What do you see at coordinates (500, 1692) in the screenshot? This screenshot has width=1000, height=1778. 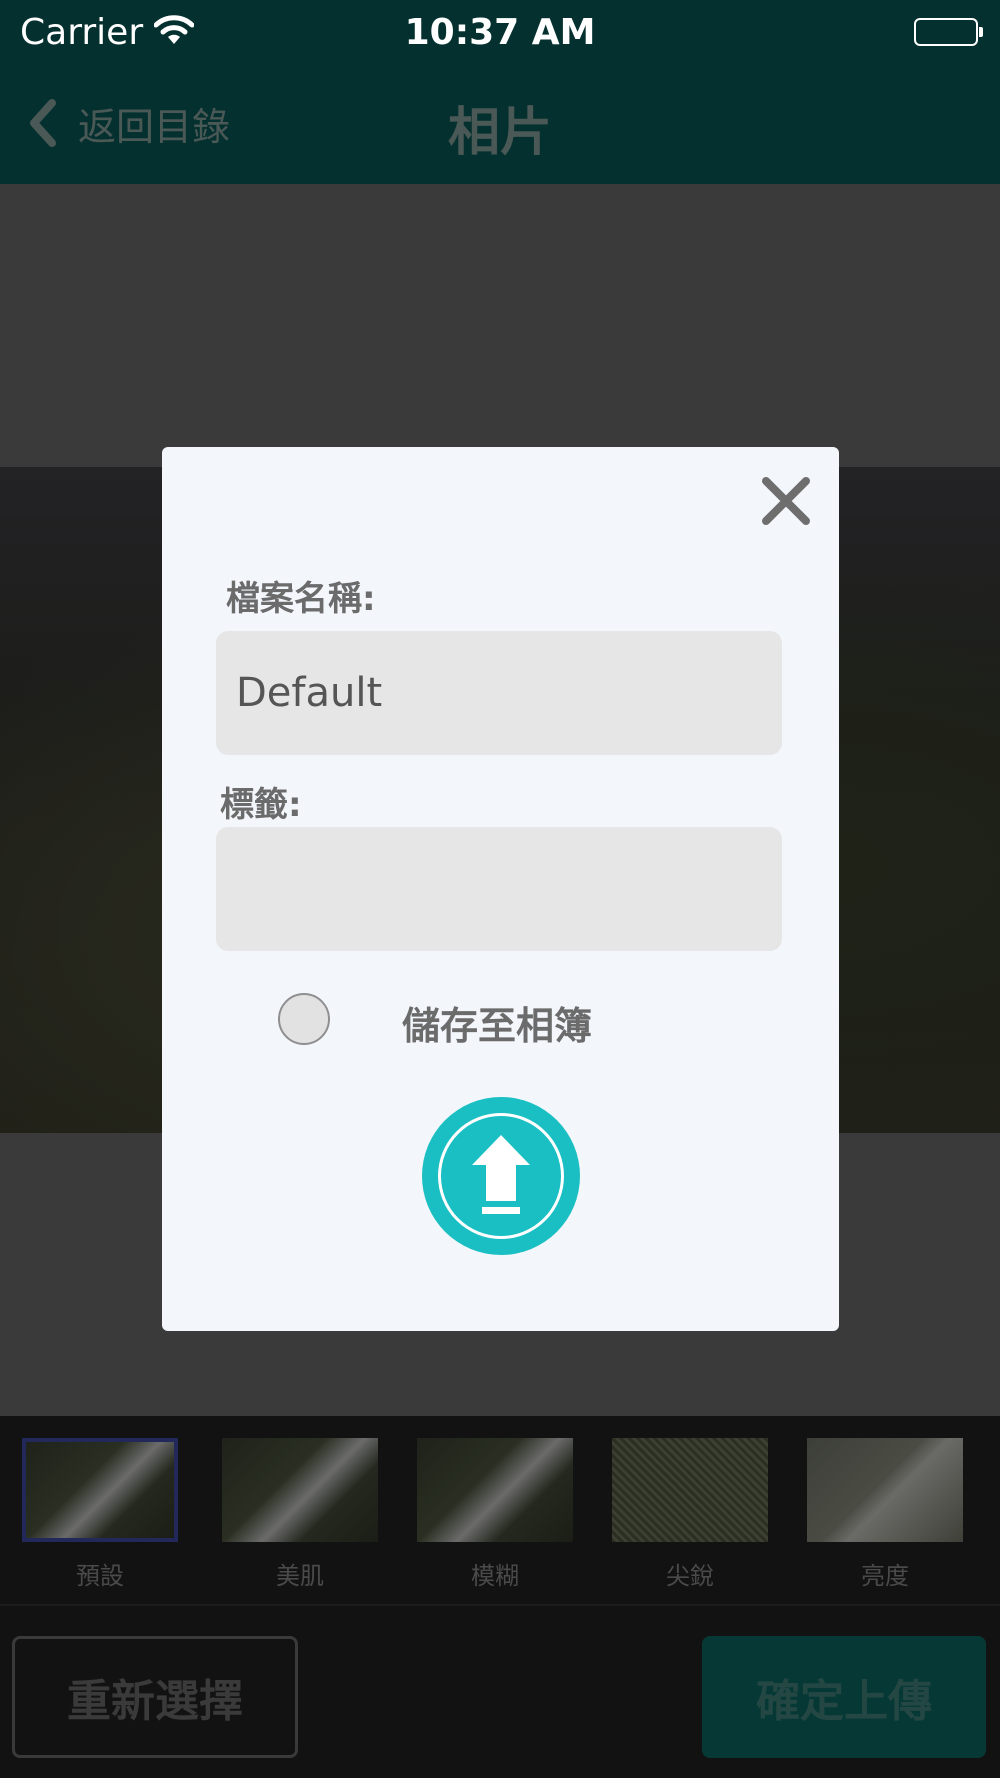 I see `bottom-bar: 重新選擇 確定上傳` at bounding box center [500, 1692].